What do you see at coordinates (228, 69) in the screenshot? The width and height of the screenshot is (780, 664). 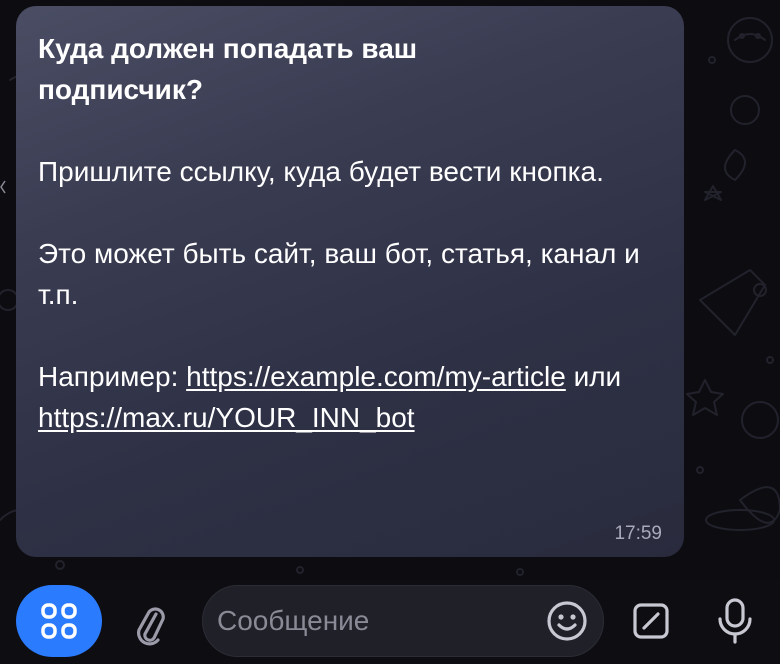 I see `message-title: Куда должен попадать ваш подписчик?` at bounding box center [228, 69].